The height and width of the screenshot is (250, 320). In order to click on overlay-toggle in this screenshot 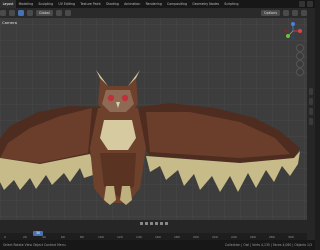, I will do `click(286, 13)`.